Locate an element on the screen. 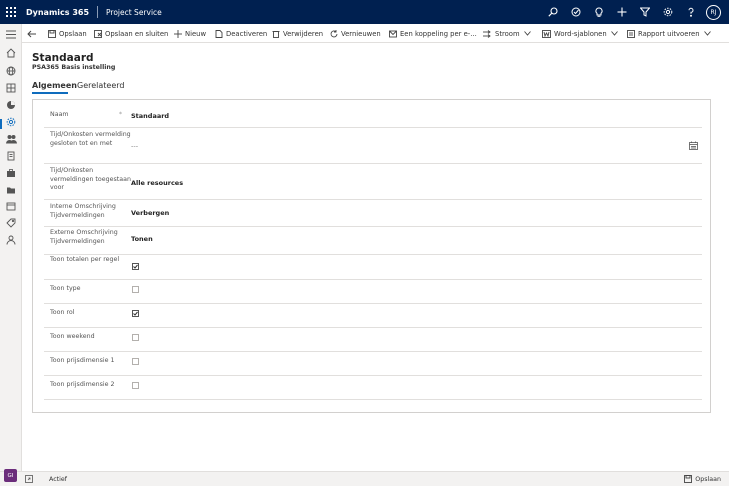  checkbox-show-totals is located at coordinates (135, 266).